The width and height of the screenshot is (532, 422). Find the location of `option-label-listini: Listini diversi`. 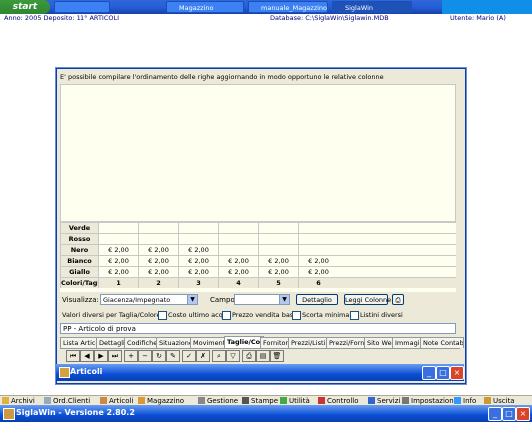

option-label-listini: Listini diversi is located at coordinates (381, 315).